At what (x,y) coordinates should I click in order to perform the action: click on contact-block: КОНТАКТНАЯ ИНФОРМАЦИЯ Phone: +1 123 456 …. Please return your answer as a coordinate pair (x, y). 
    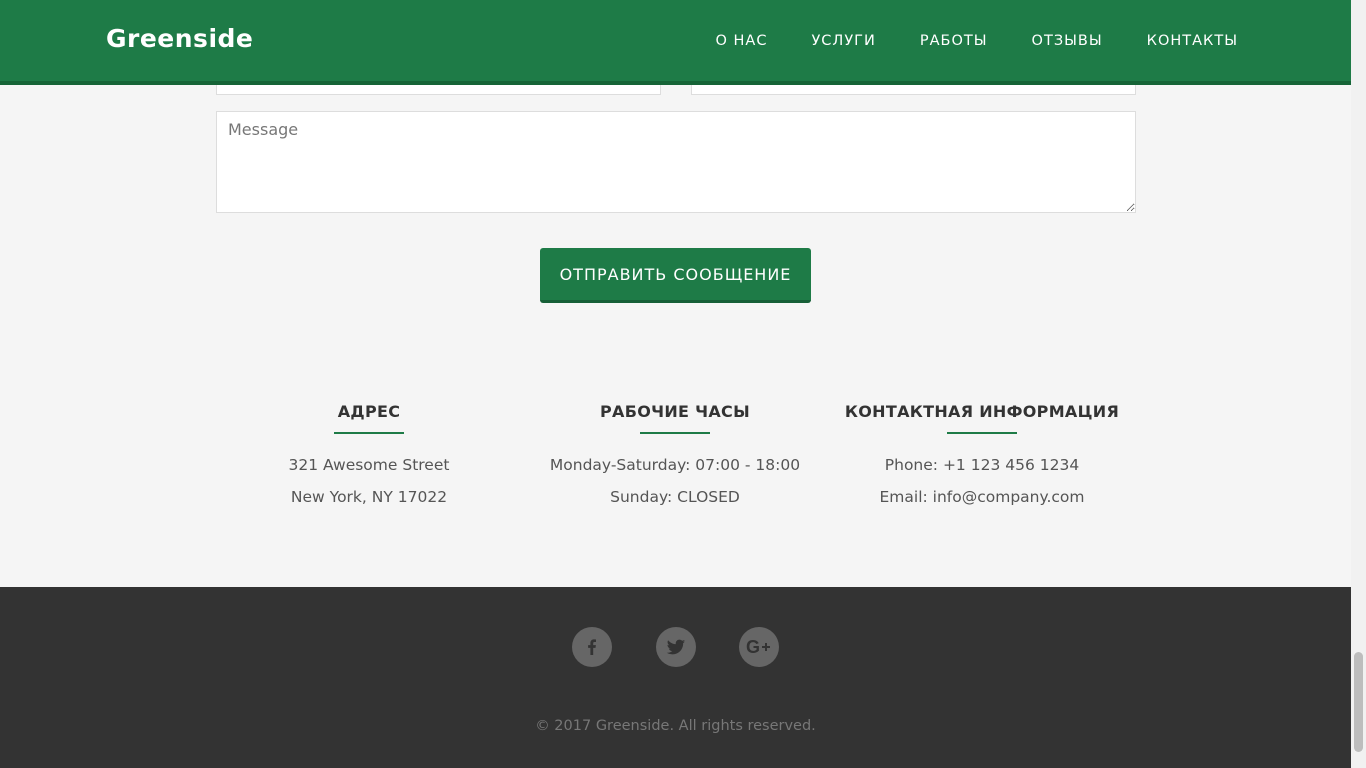
    Looking at the image, I should click on (982, 456).